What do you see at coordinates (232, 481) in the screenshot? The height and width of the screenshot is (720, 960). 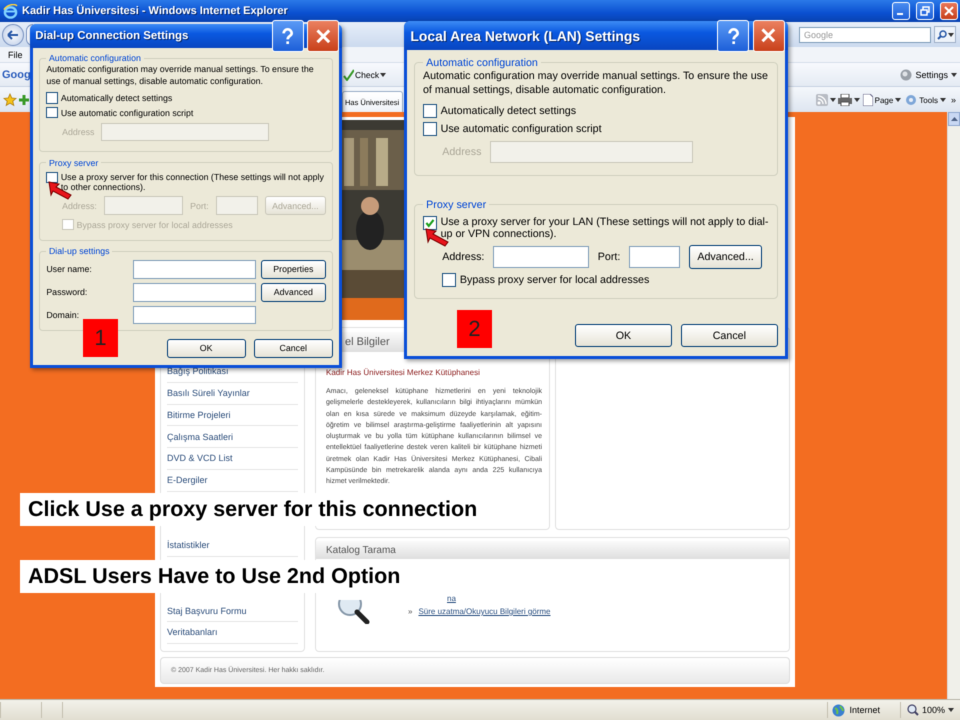 I see `sidebar-link: E-Dergiler` at bounding box center [232, 481].